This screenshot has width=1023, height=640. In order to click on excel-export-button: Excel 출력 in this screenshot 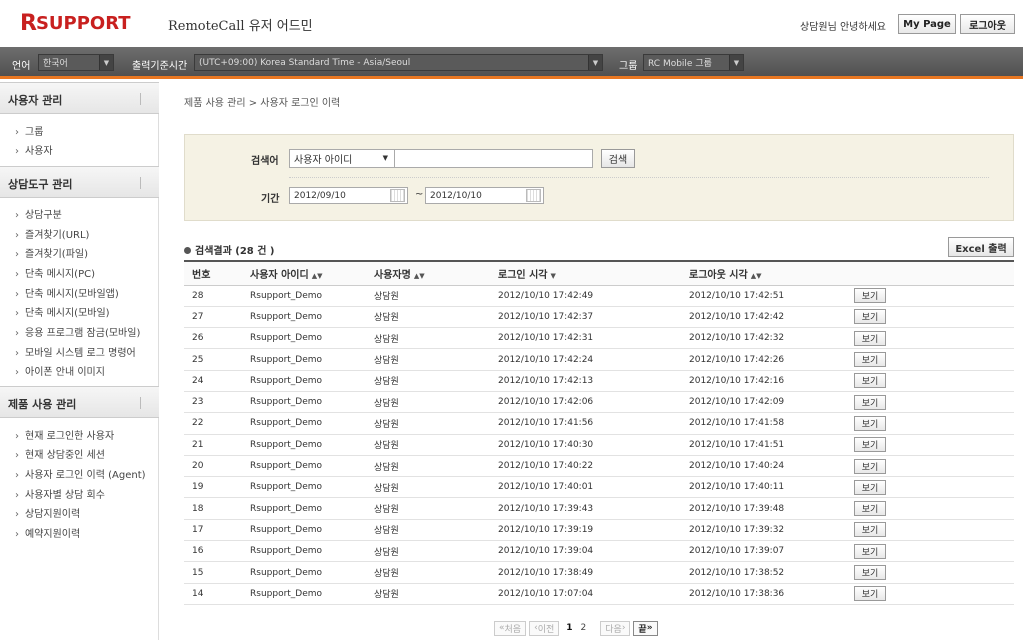, I will do `click(981, 247)`.